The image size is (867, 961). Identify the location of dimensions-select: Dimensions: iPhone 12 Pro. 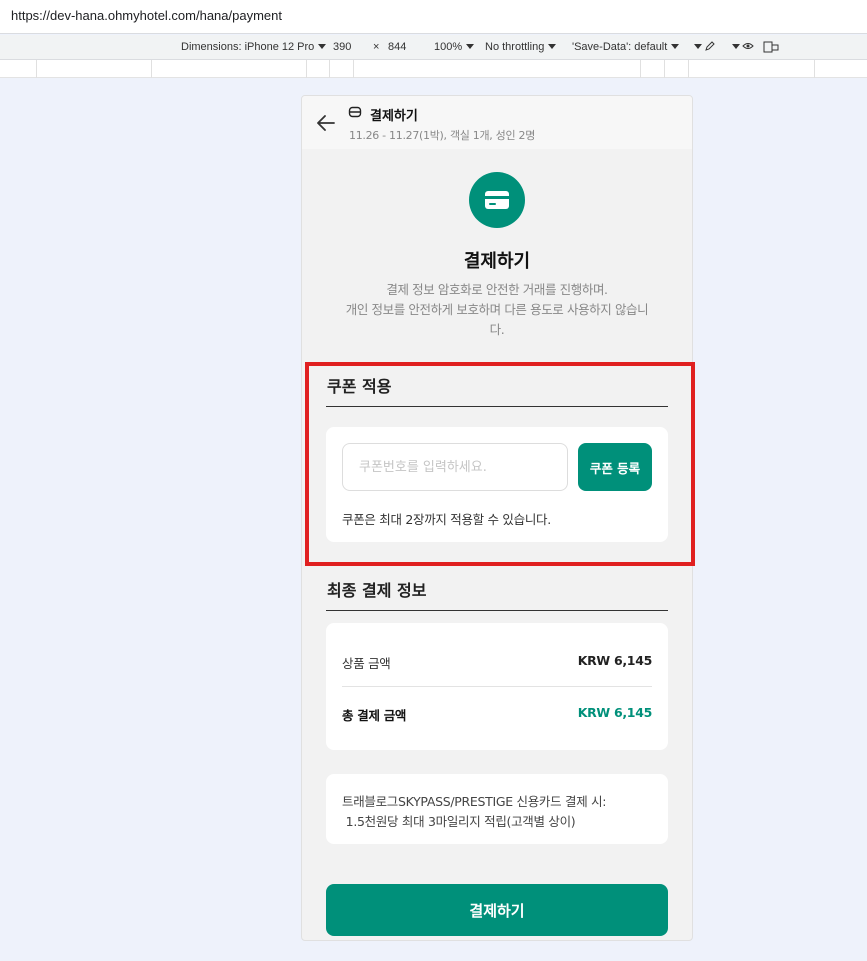
(254, 47).